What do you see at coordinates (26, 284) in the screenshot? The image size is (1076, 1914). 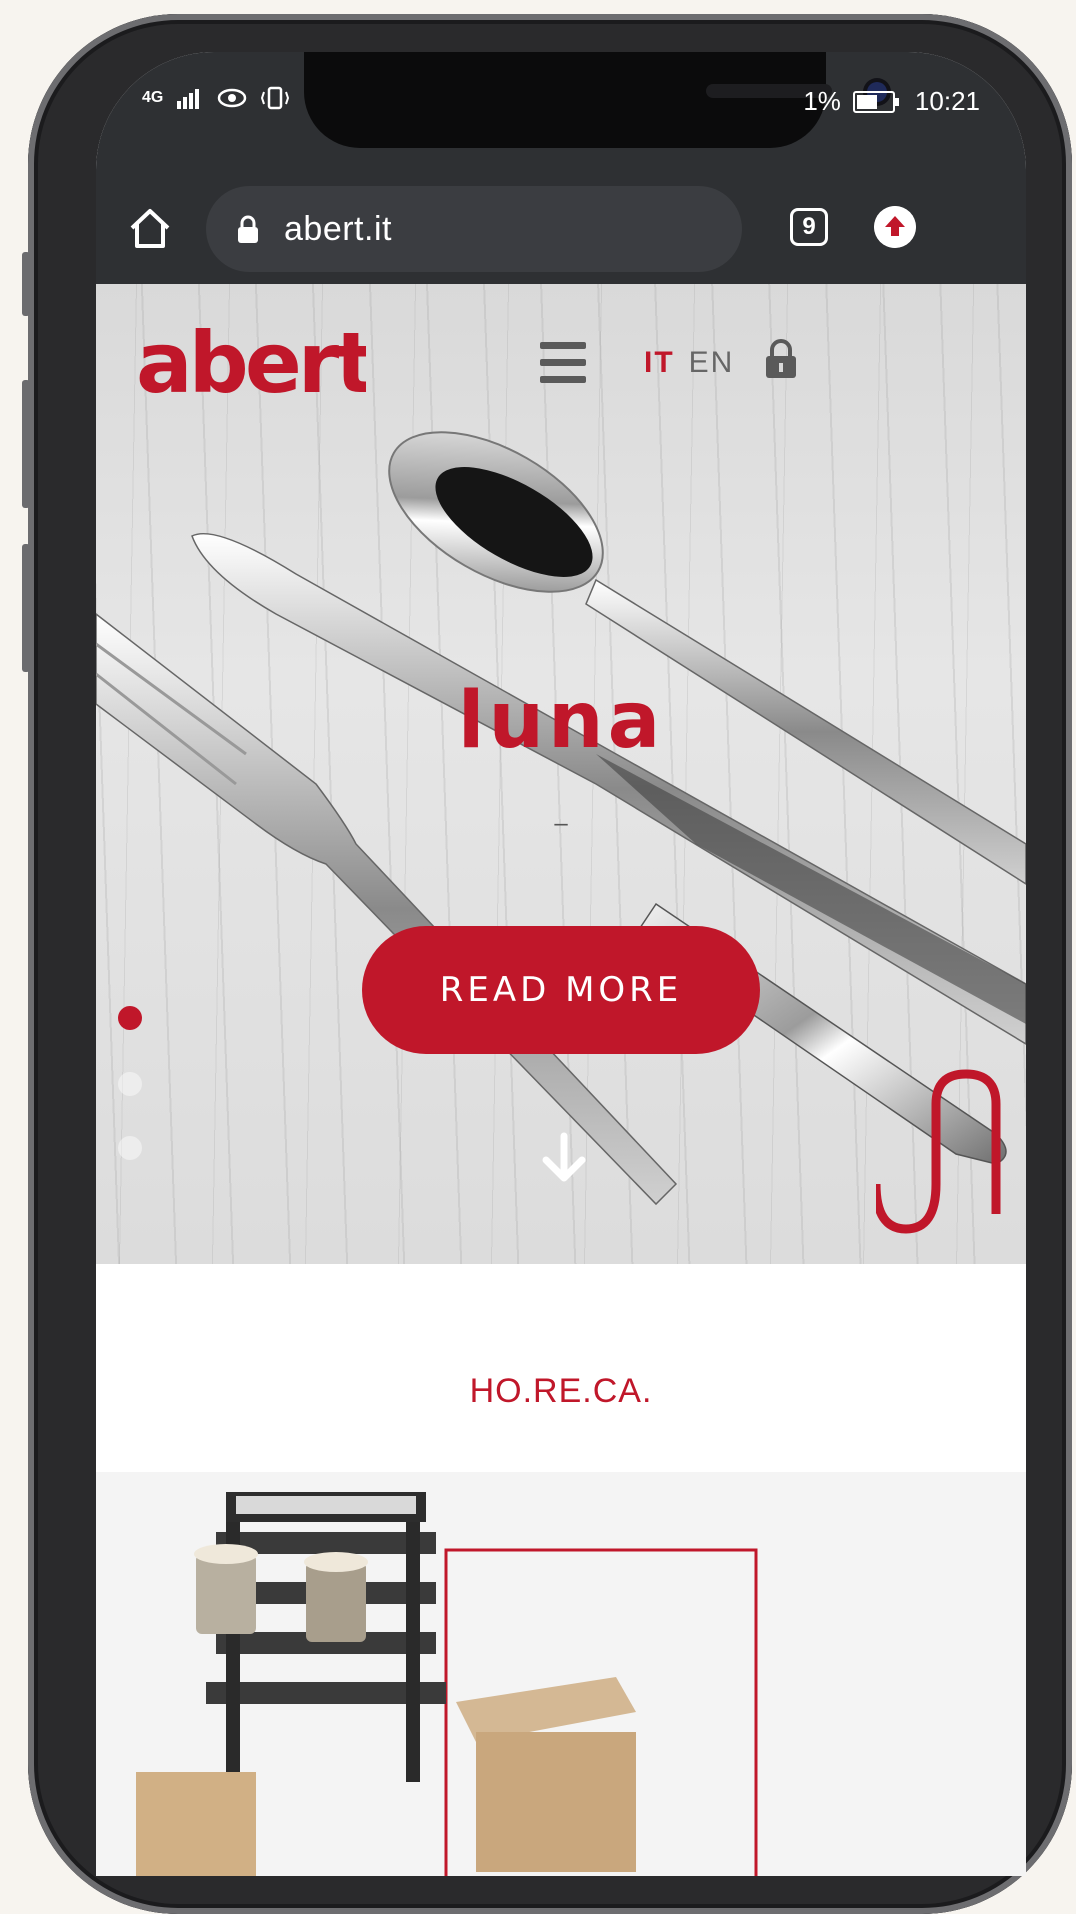 I see `phone-side-button` at bounding box center [26, 284].